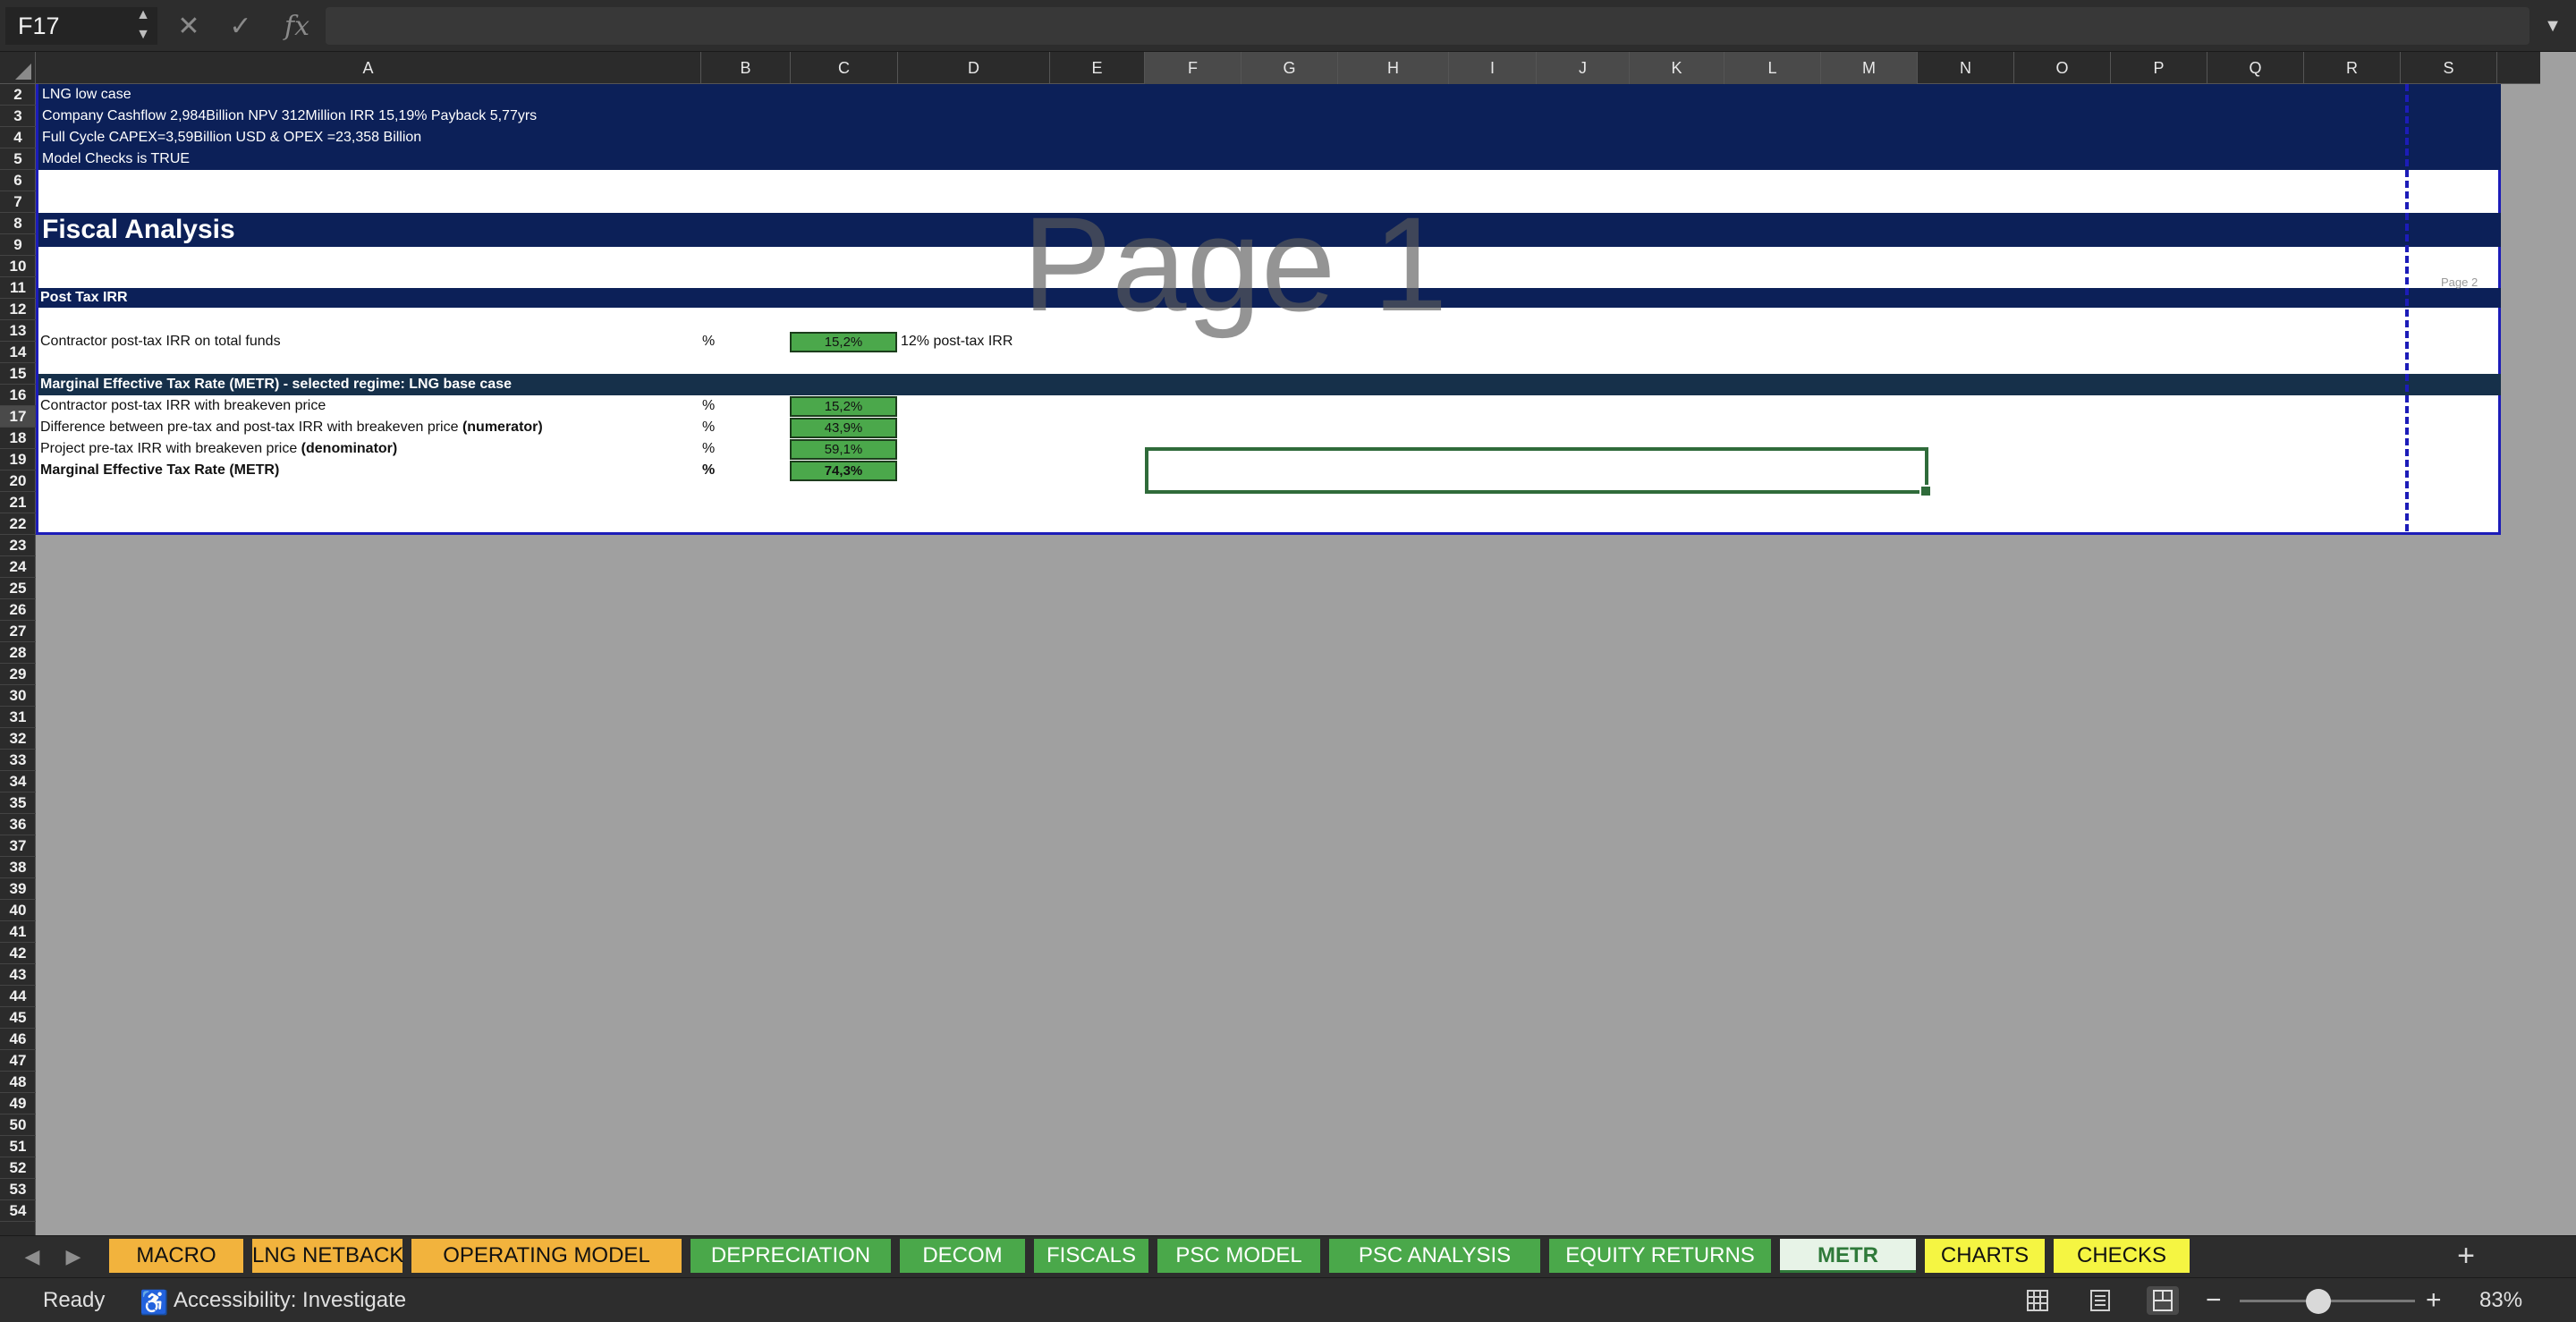 This screenshot has width=2576, height=1322. Describe the element at coordinates (18, 417) in the screenshot. I see `row-header-17: 17` at that location.